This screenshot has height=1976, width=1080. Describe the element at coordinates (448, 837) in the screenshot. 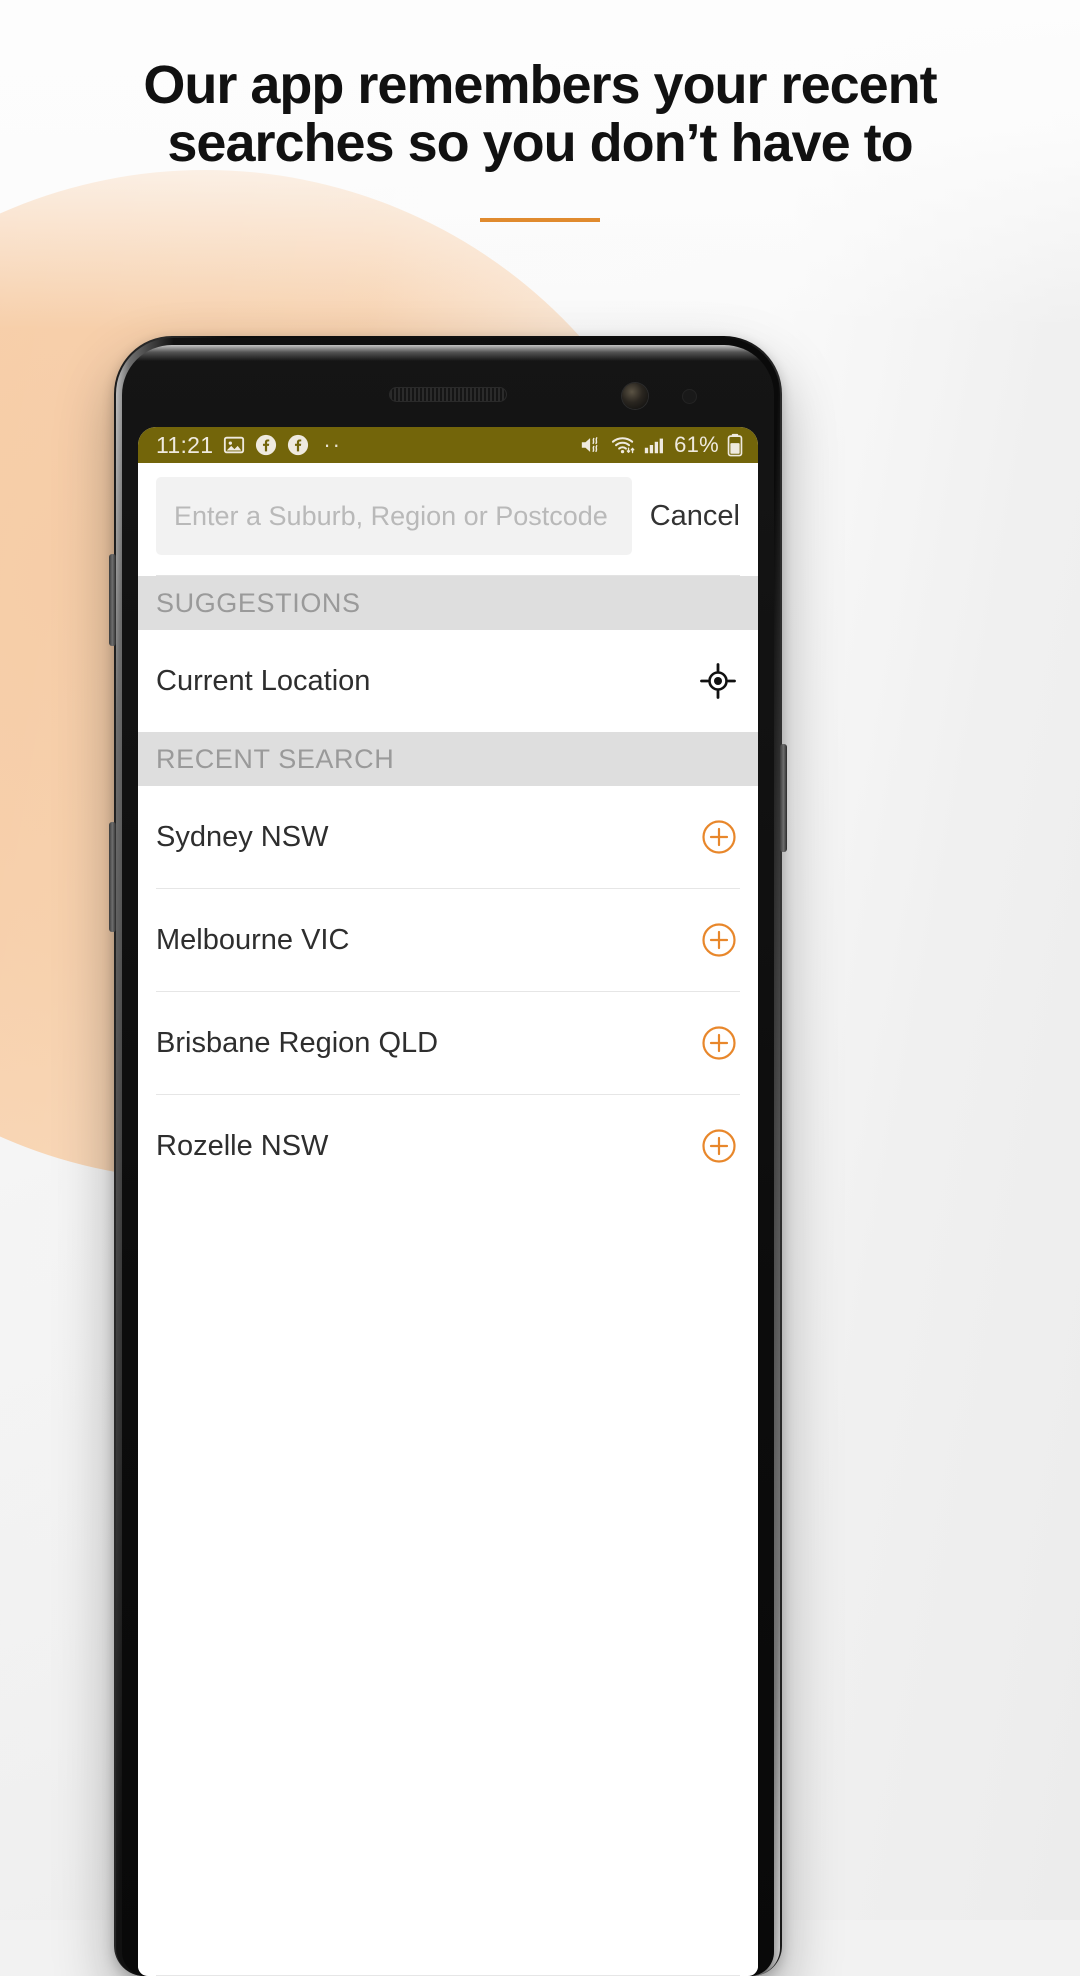

I see `list-item-sydney: Sydney NSW` at that location.